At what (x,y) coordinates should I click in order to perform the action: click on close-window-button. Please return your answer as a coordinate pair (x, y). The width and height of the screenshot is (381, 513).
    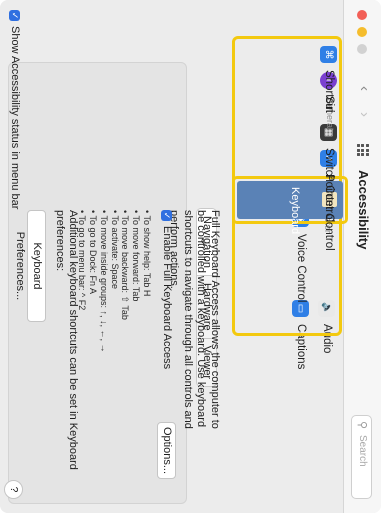
    Looking at the image, I should click on (362, 15).